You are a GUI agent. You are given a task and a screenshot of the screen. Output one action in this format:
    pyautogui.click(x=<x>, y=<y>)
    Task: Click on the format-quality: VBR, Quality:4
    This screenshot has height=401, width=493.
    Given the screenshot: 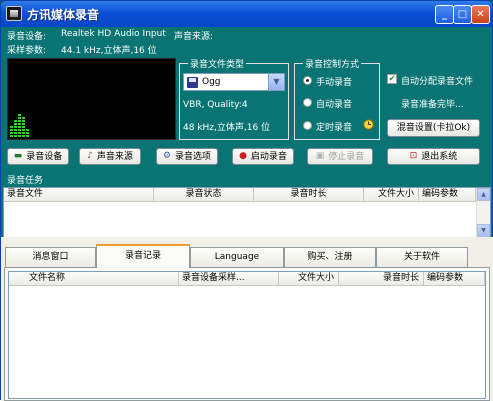 What is the action you would take?
    pyautogui.click(x=215, y=105)
    